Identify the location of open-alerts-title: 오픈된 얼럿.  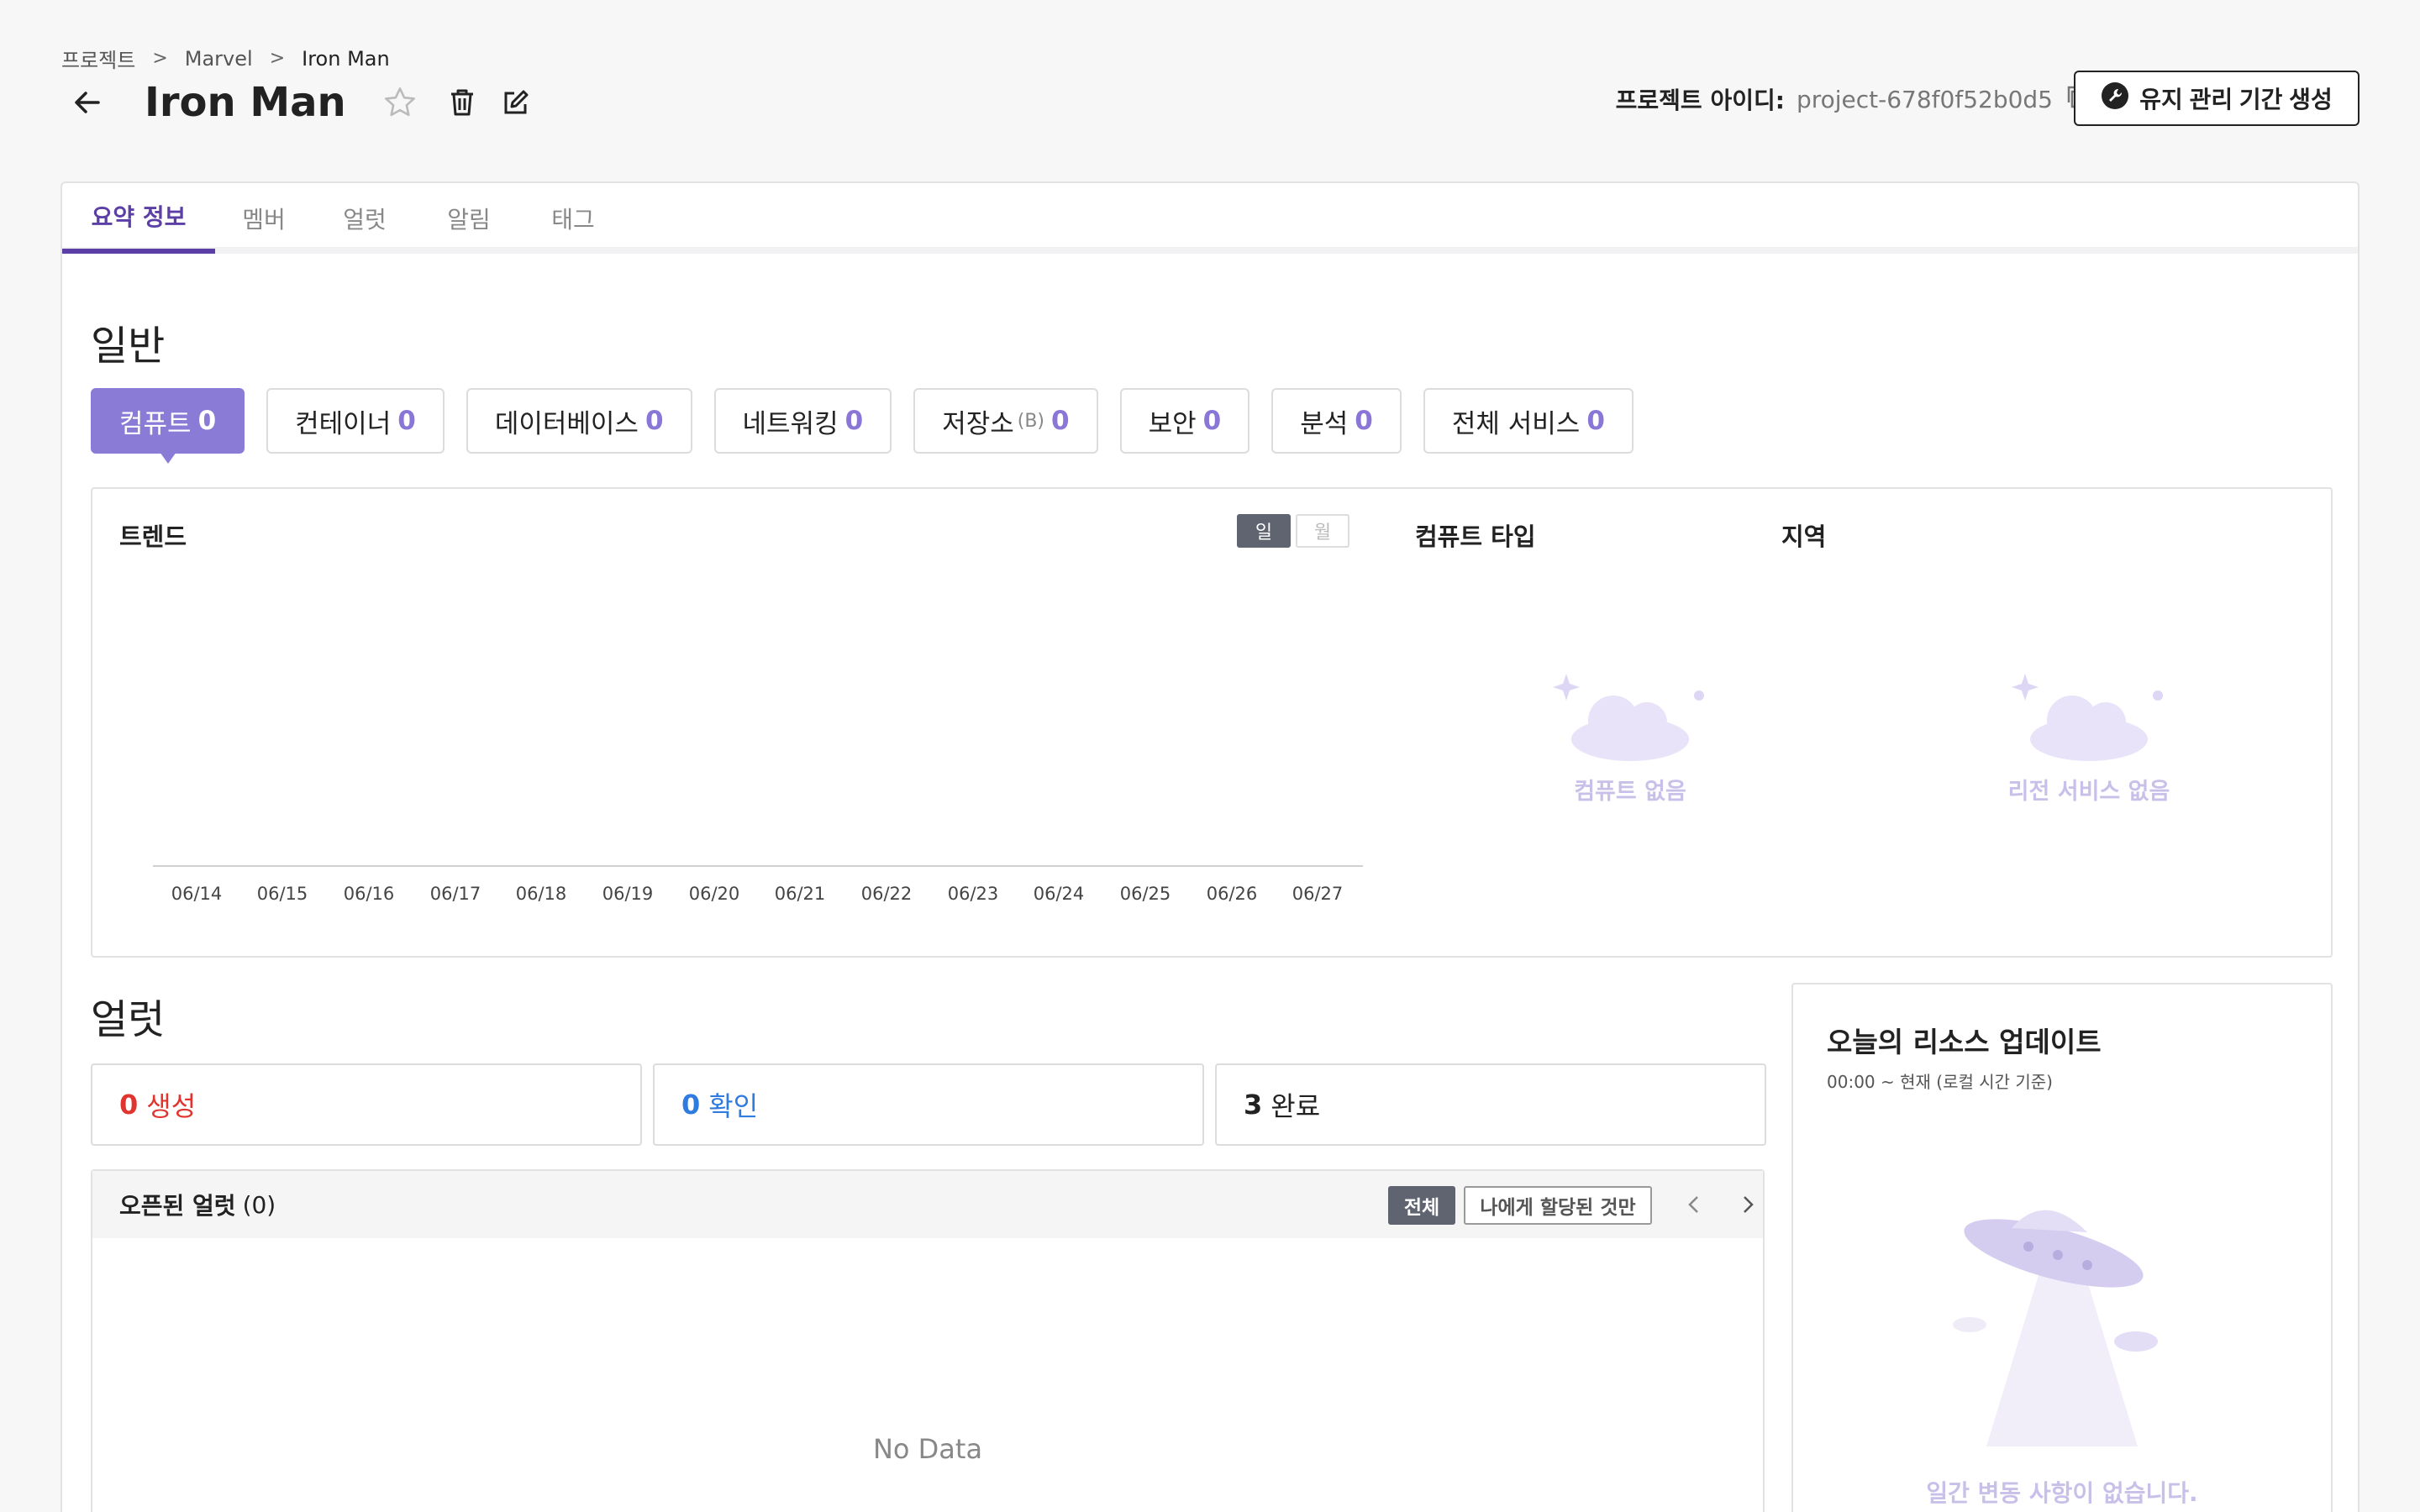
(177, 1206).